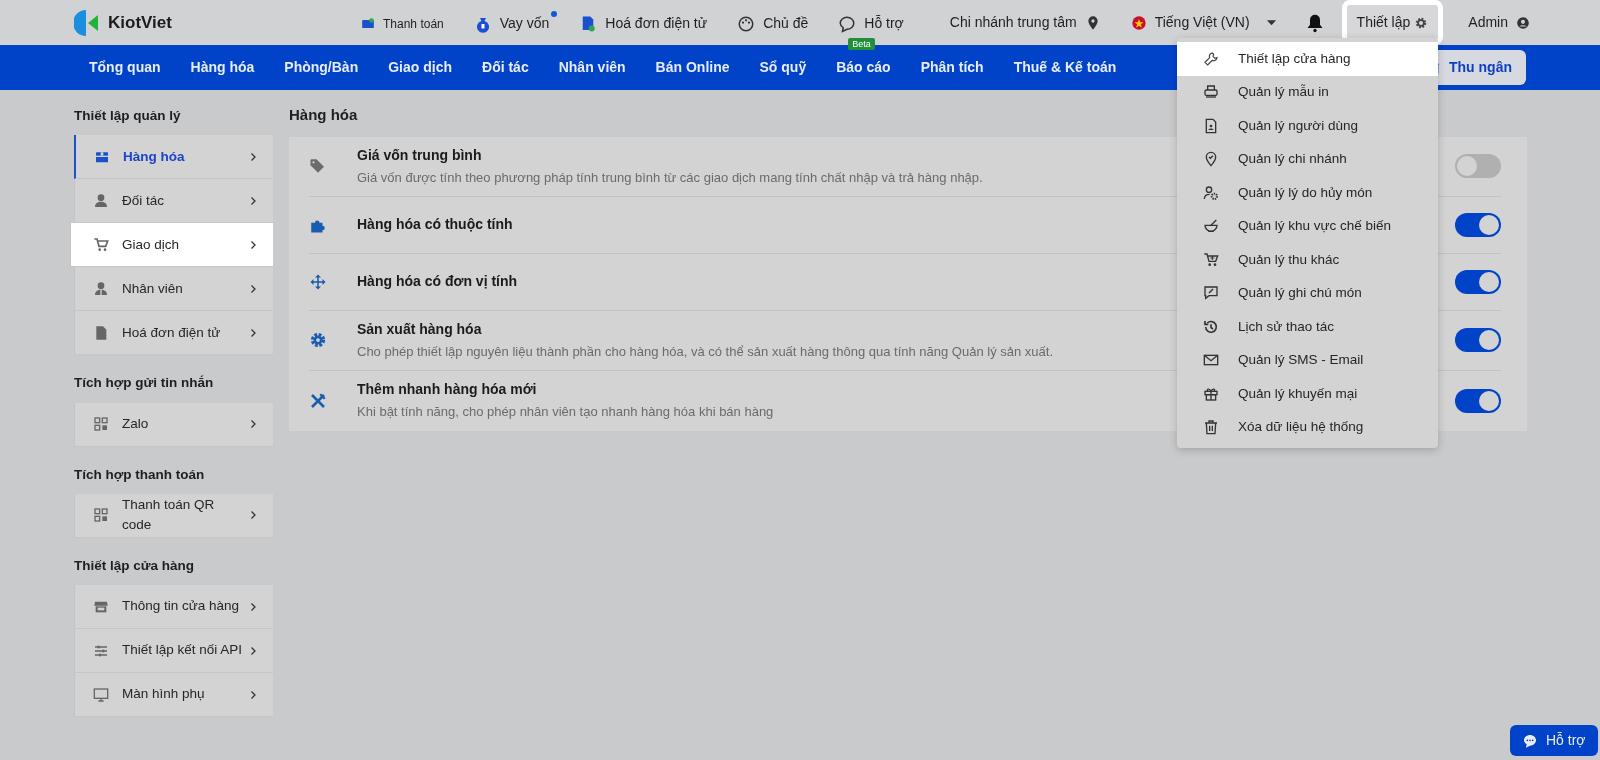 The image size is (1600, 760). I want to click on menu-item: Quản lý khu vực chế biến, so click(1307, 226).